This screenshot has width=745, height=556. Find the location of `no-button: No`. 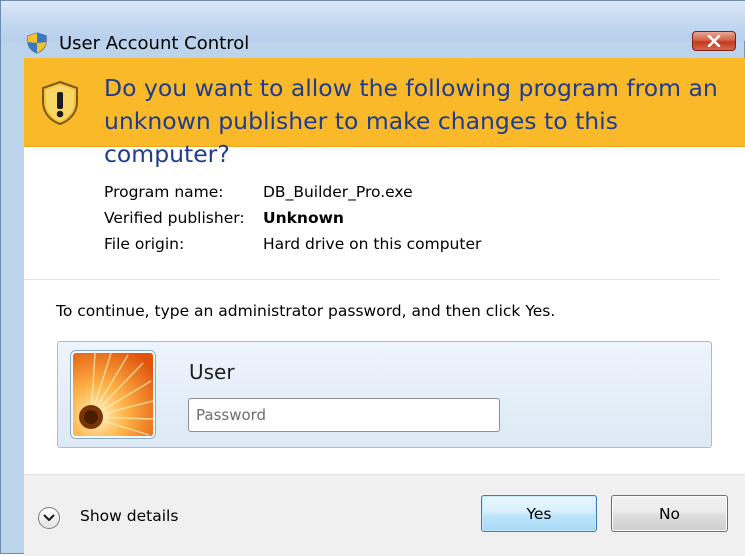

no-button: No is located at coordinates (669, 513).